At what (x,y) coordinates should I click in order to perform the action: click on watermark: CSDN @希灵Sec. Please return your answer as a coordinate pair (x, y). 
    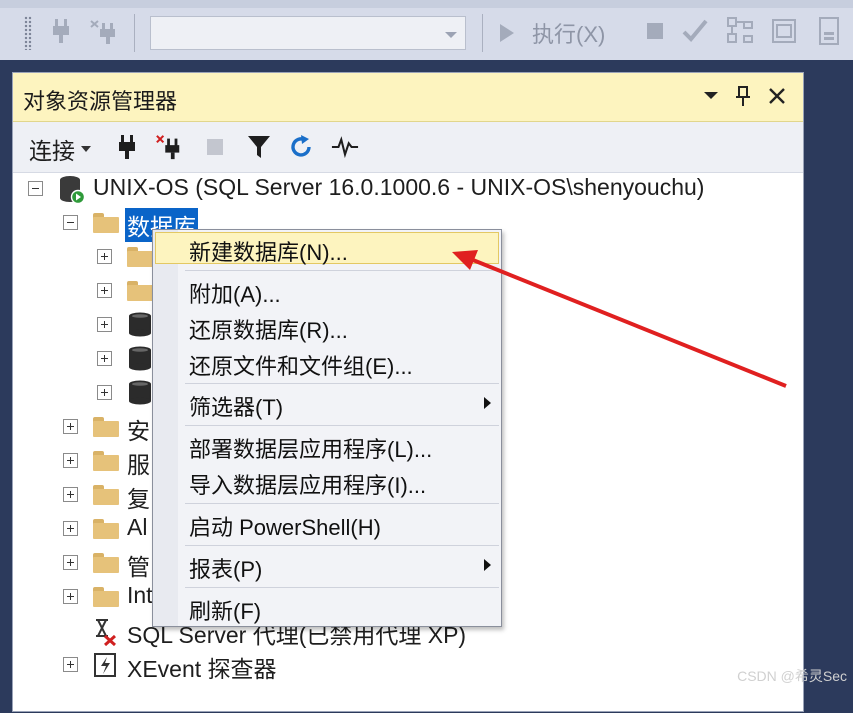
    Looking at the image, I should click on (792, 676).